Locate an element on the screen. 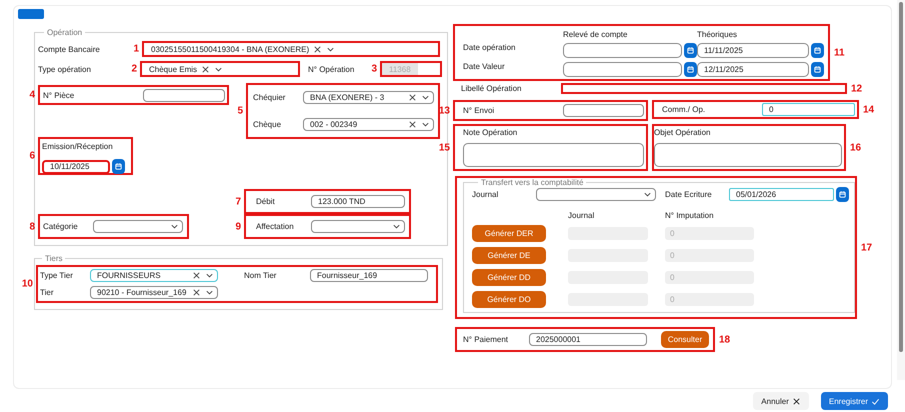  annotation-number: 12 is located at coordinates (856, 88).